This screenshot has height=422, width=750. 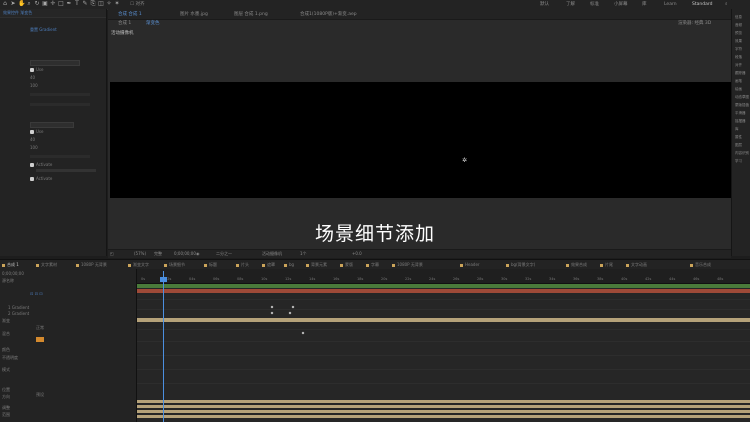 What do you see at coordinates (137, 4) in the screenshot?
I see `snap-toggle: ☐ 对齐` at bounding box center [137, 4].